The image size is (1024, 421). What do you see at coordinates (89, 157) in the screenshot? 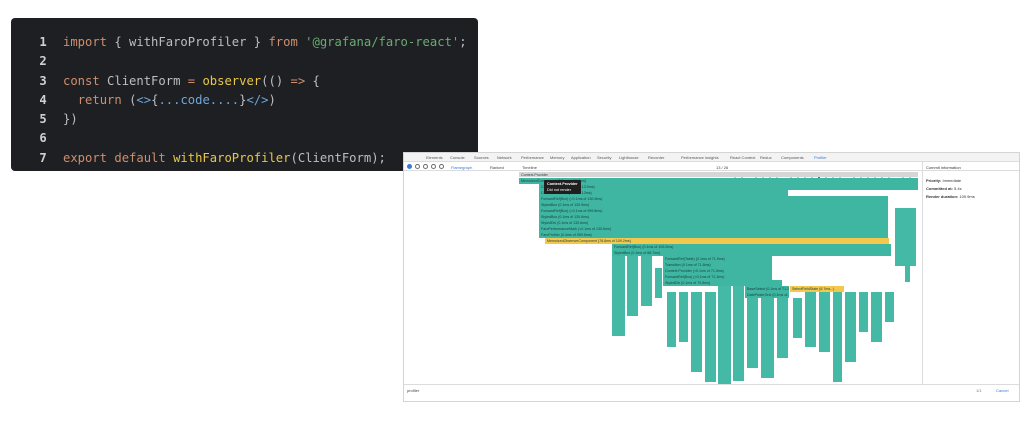
I see `code-token: export` at bounding box center [89, 157].